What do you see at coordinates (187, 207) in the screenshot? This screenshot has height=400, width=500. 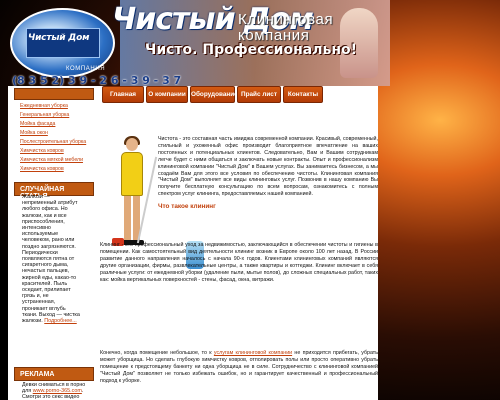 I see `section-heading: Что такое клининг` at bounding box center [187, 207].